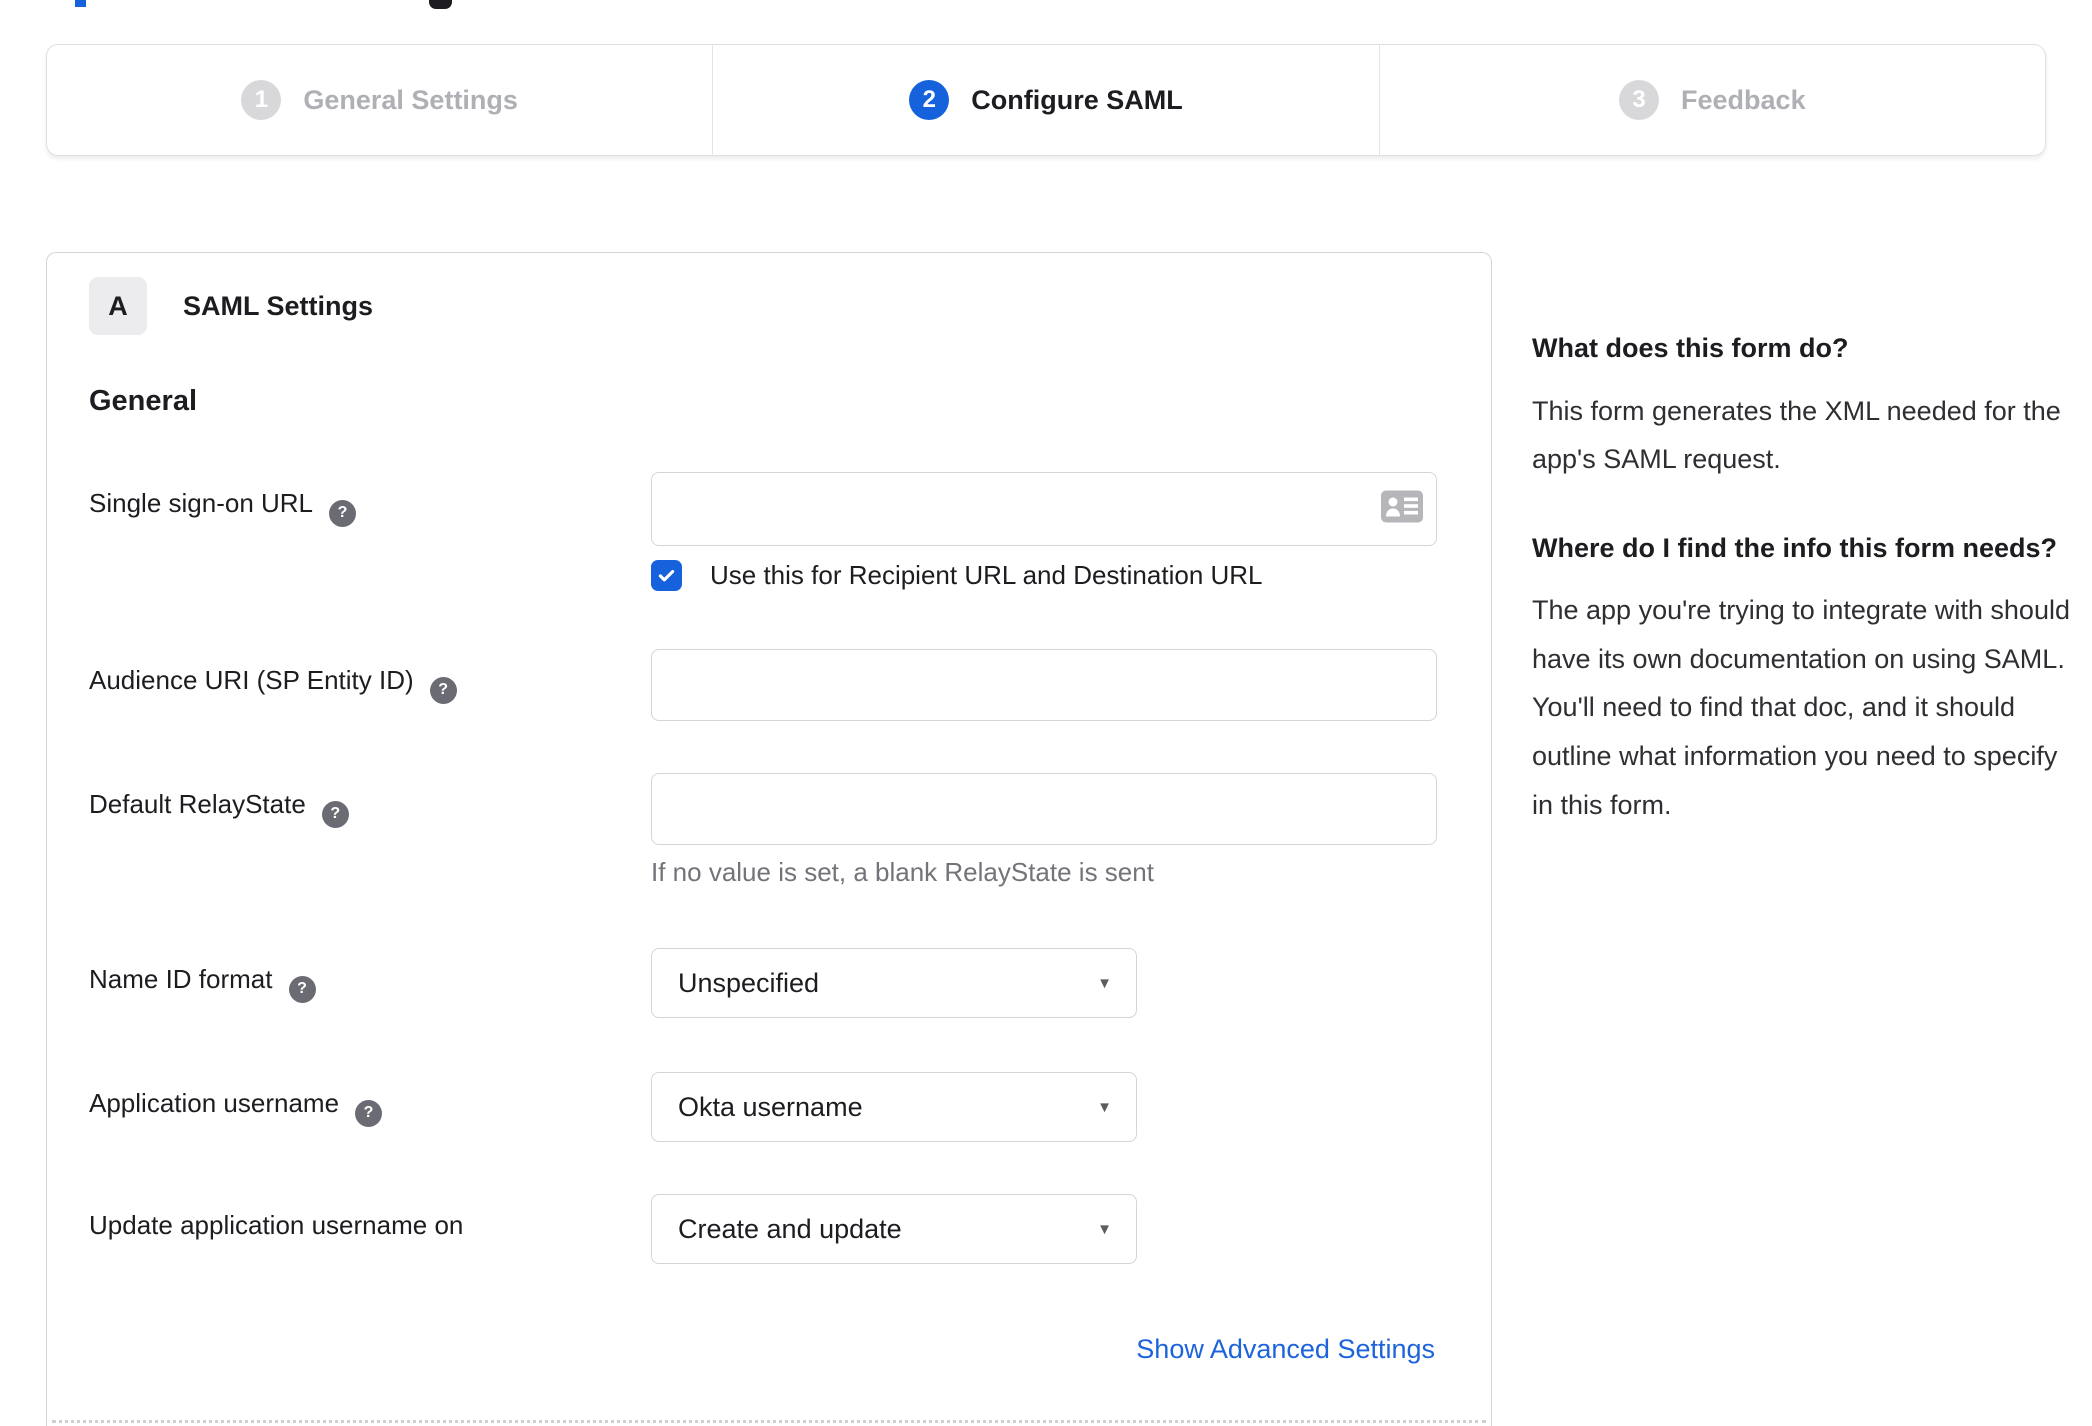 The width and height of the screenshot is (2092, 1426). I want to click on updateuser-label-col: Update application username on, so click(370, 1229).